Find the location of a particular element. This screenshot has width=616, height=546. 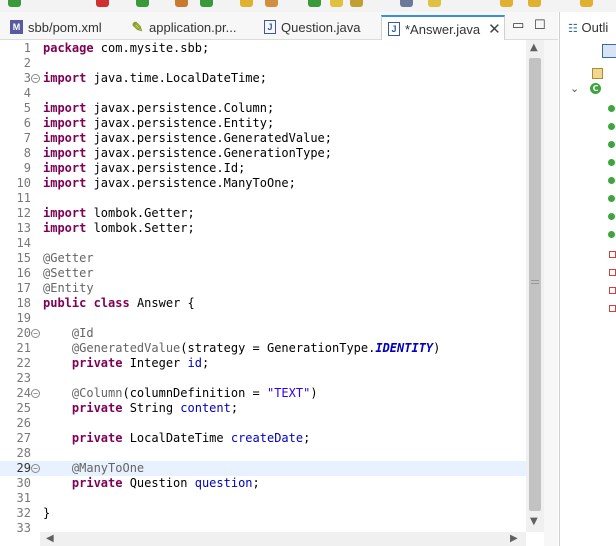

scroll-right-icon: ▶ is located at coordinates (514, 538).